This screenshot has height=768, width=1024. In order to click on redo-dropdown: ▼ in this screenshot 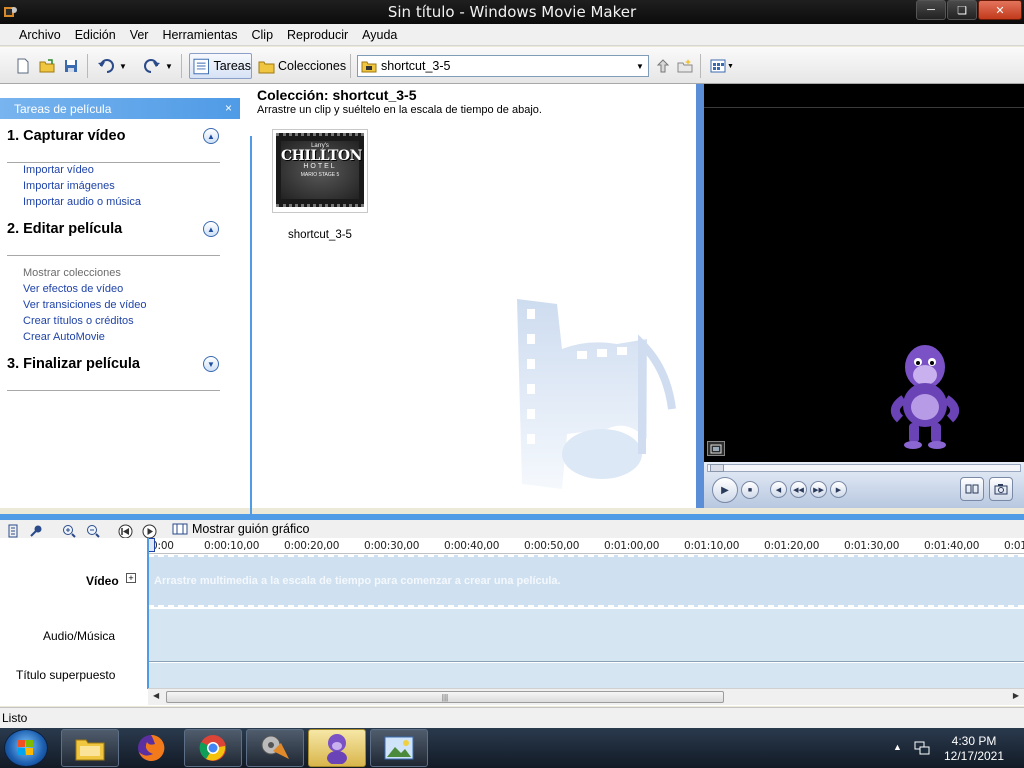, I will do `click(169, 66)`.